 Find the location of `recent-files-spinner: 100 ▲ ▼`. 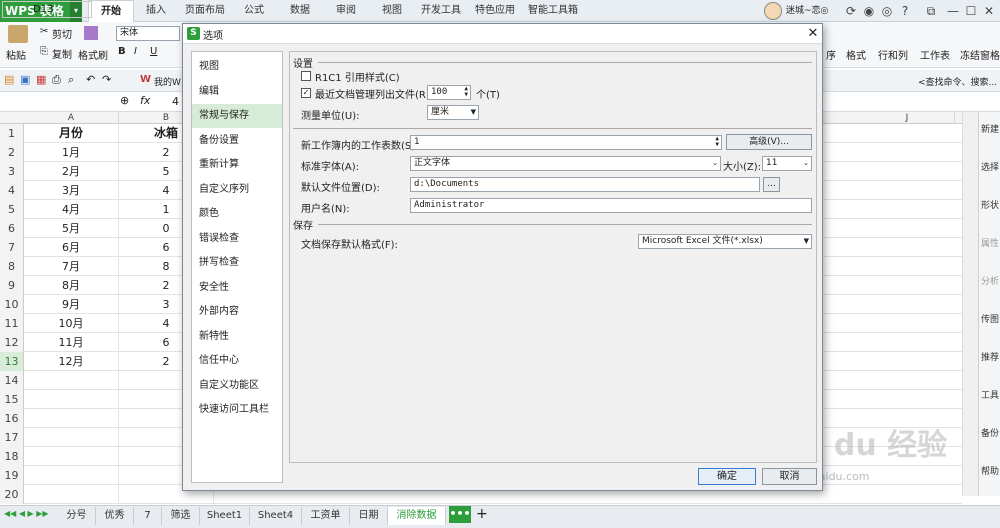

recent-files-spinner: 100 ▲ ▼ is located at coordinates (449, 92).